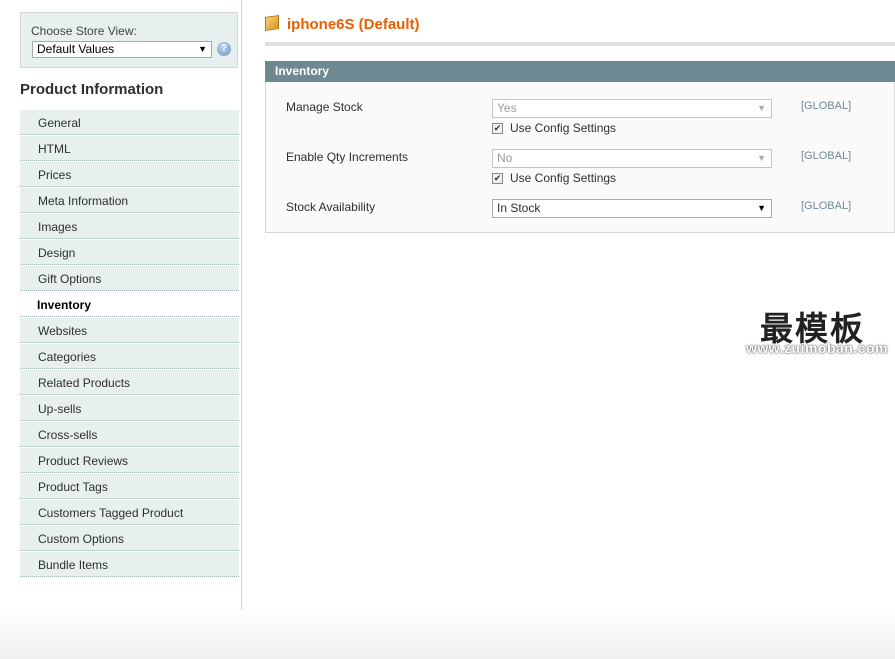 This screenshot has height=659, width=895. I want to click on page-header: iphone6S (Default), so click(580, 30).